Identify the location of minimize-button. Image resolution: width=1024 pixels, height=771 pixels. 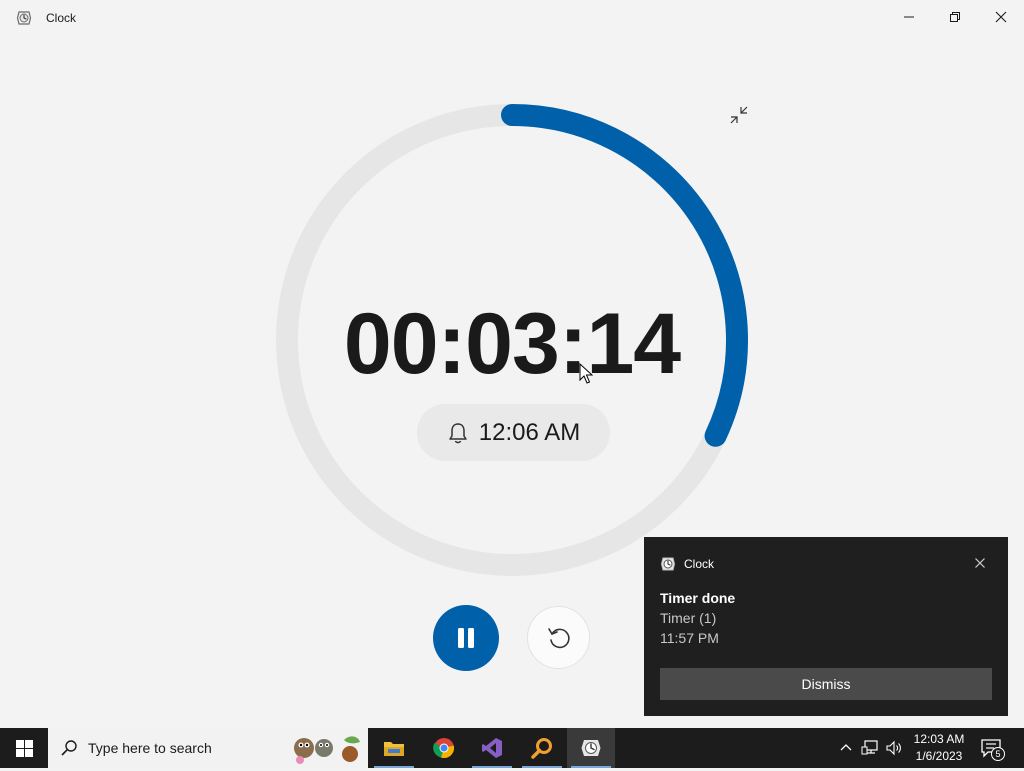
(909, 17).